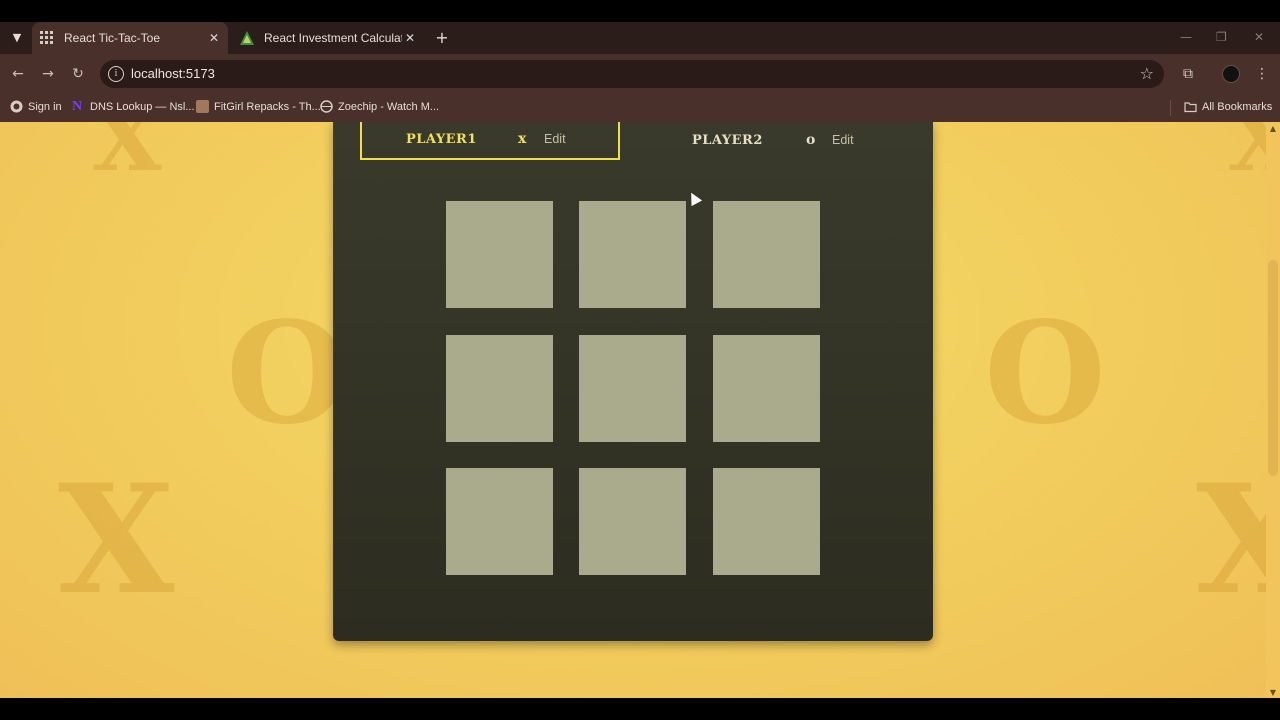 This screenshot has width=1280, height=720. I want to click on site-thumb-icon, so click(202, 106).